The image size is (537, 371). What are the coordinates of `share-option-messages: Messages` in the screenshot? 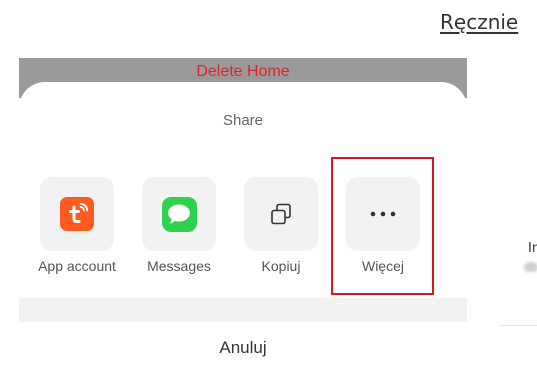 It's located at (179, 227).